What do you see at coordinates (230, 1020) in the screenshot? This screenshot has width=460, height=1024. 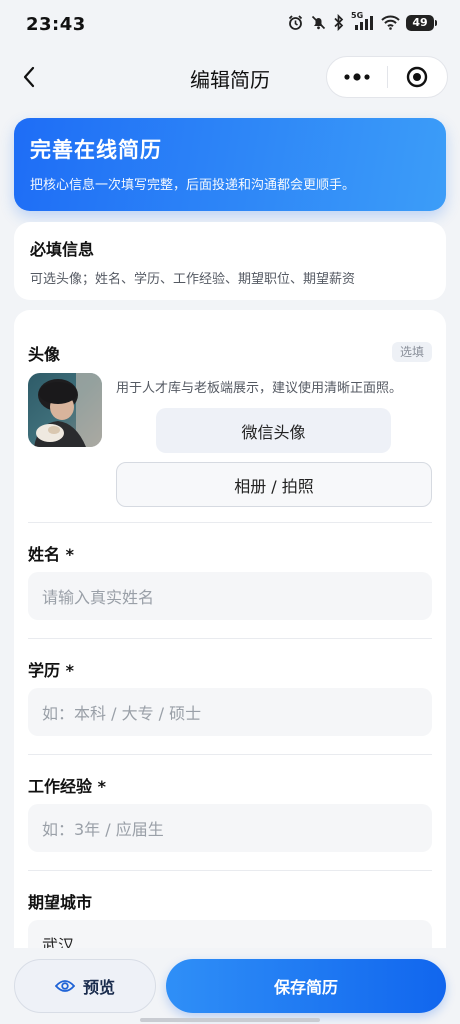 I see `home-indicator` at bounding box center [230, 1020].